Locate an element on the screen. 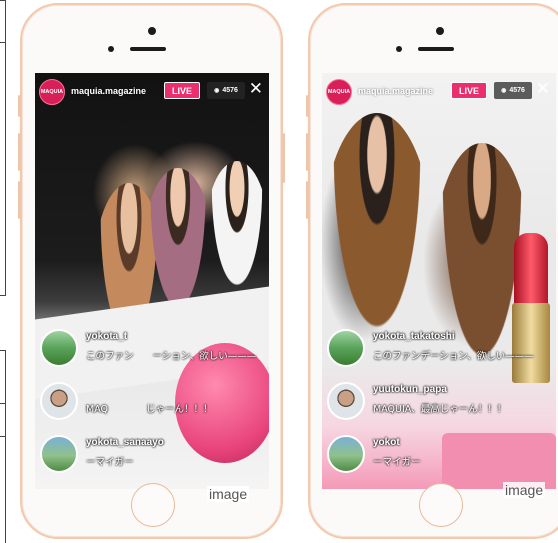  comment-text: MAQUIA、最高じゃーん！！！ is located at coordinates (440, 409).